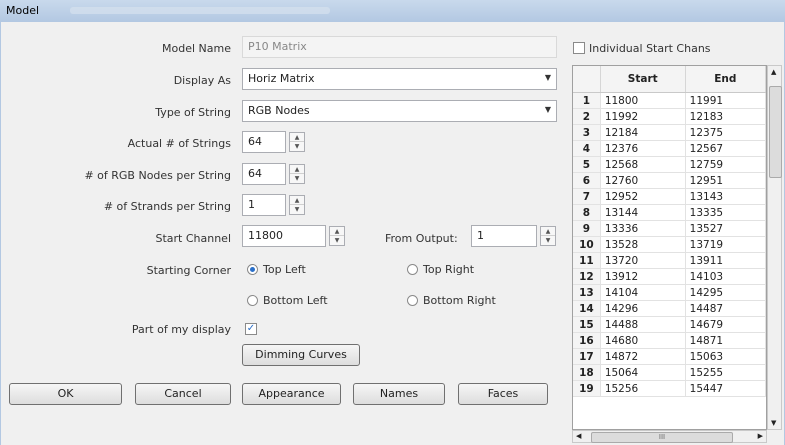 The image size is (785, 445). Describe the element at coordinates (643, 244) in the screenshot. I see `start-cell: 13528` at that location.